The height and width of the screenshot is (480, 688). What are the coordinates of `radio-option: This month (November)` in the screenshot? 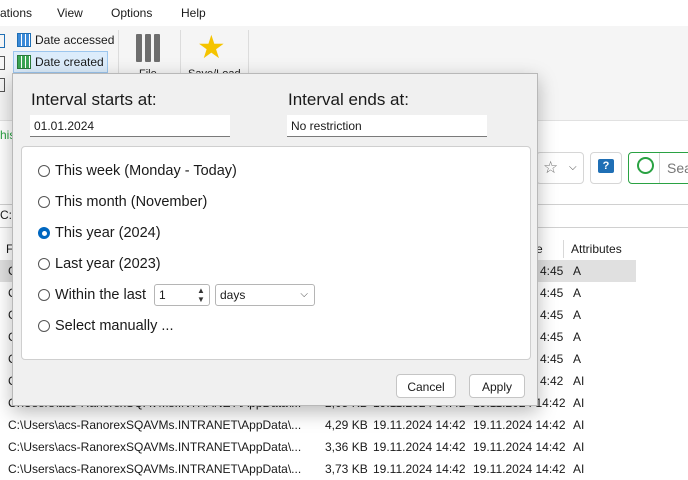 It's located at (122, 202).